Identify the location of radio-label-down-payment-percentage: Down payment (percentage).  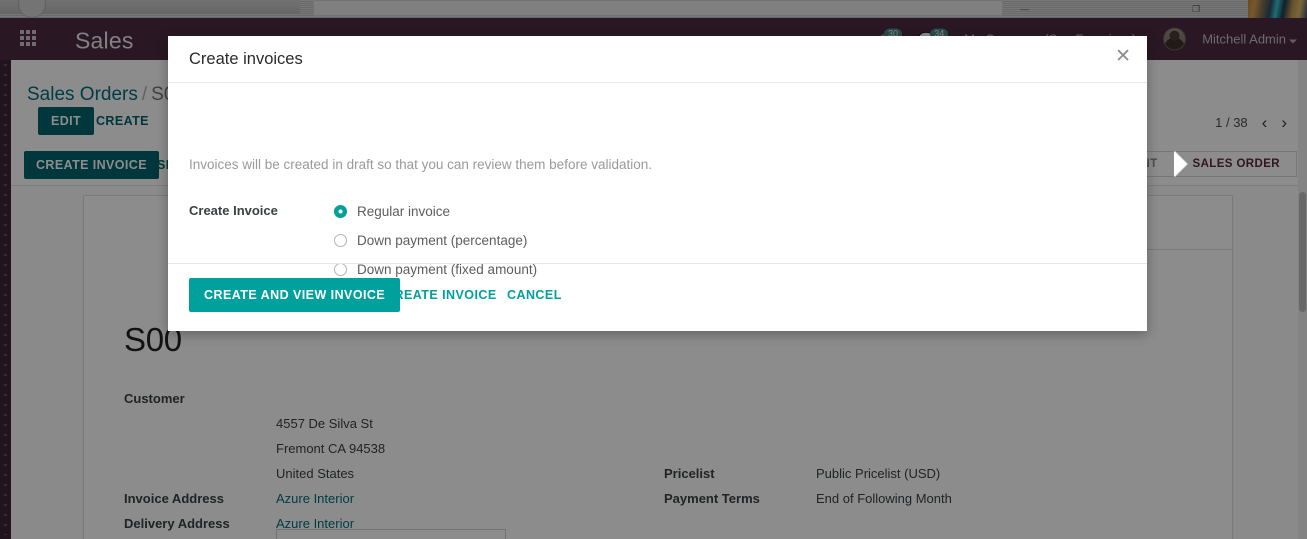
(442, 240).